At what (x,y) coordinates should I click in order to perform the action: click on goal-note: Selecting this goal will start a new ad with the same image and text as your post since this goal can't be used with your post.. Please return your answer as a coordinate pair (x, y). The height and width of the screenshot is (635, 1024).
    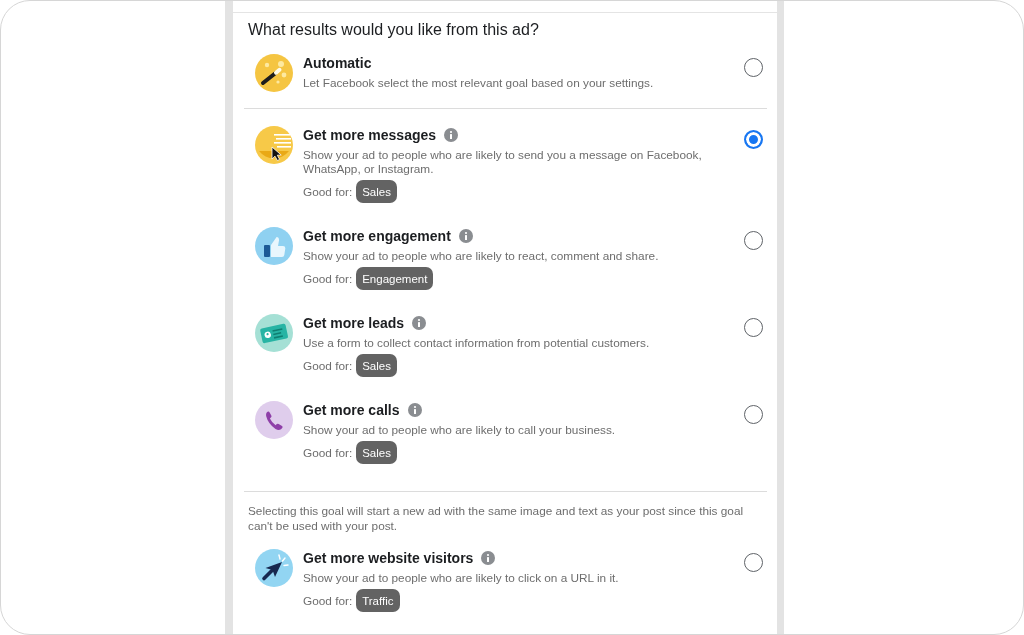
    Looking at the image, I should click on (496, 519).